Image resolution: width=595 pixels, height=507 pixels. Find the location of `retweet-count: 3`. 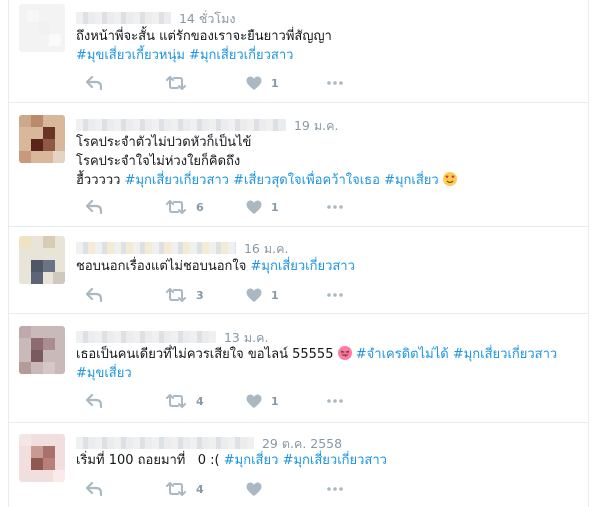

retweet-count: 3 is located at coordinates (200, 295).